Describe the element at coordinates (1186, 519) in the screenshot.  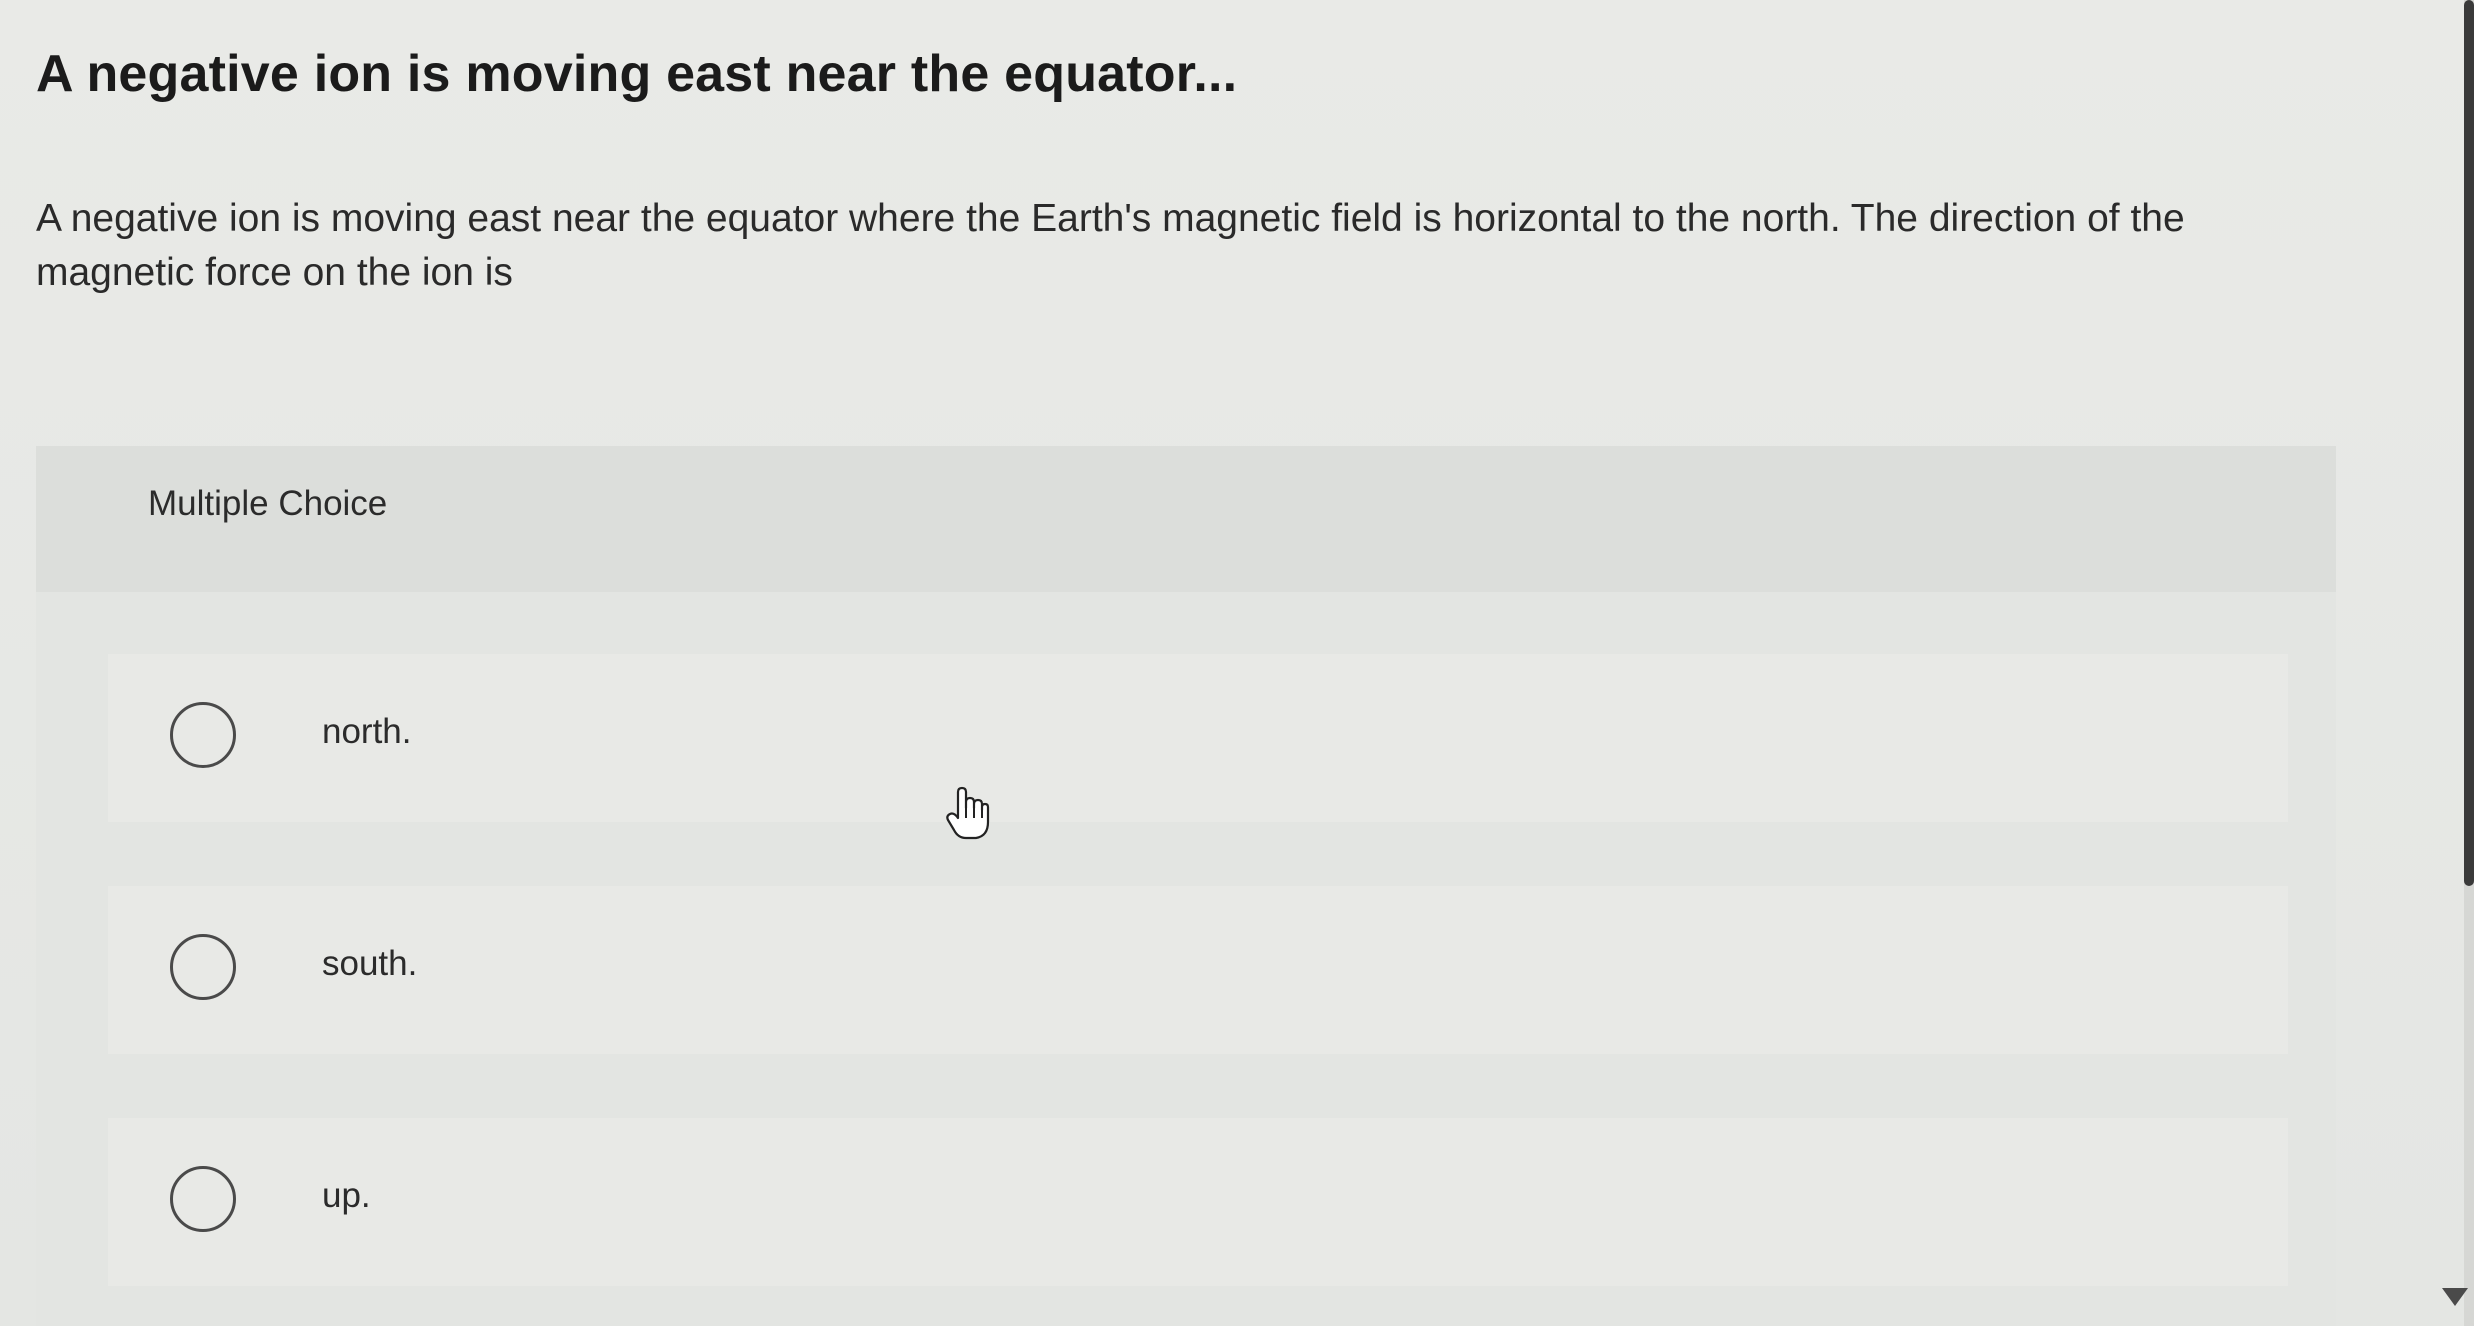
I see `panel-header: Multiple Choice` at that location.